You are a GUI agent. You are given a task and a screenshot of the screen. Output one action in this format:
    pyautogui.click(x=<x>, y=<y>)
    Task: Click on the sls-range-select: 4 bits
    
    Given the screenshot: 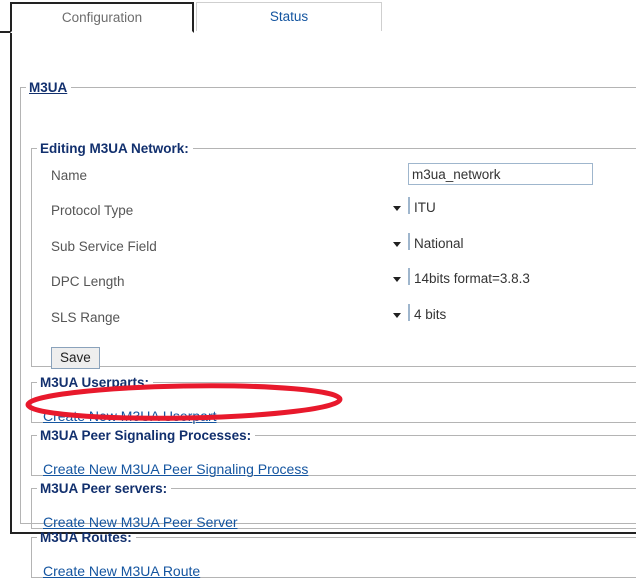 What is the action you would take?
    pyautogui.click(x=419, y=313)
    